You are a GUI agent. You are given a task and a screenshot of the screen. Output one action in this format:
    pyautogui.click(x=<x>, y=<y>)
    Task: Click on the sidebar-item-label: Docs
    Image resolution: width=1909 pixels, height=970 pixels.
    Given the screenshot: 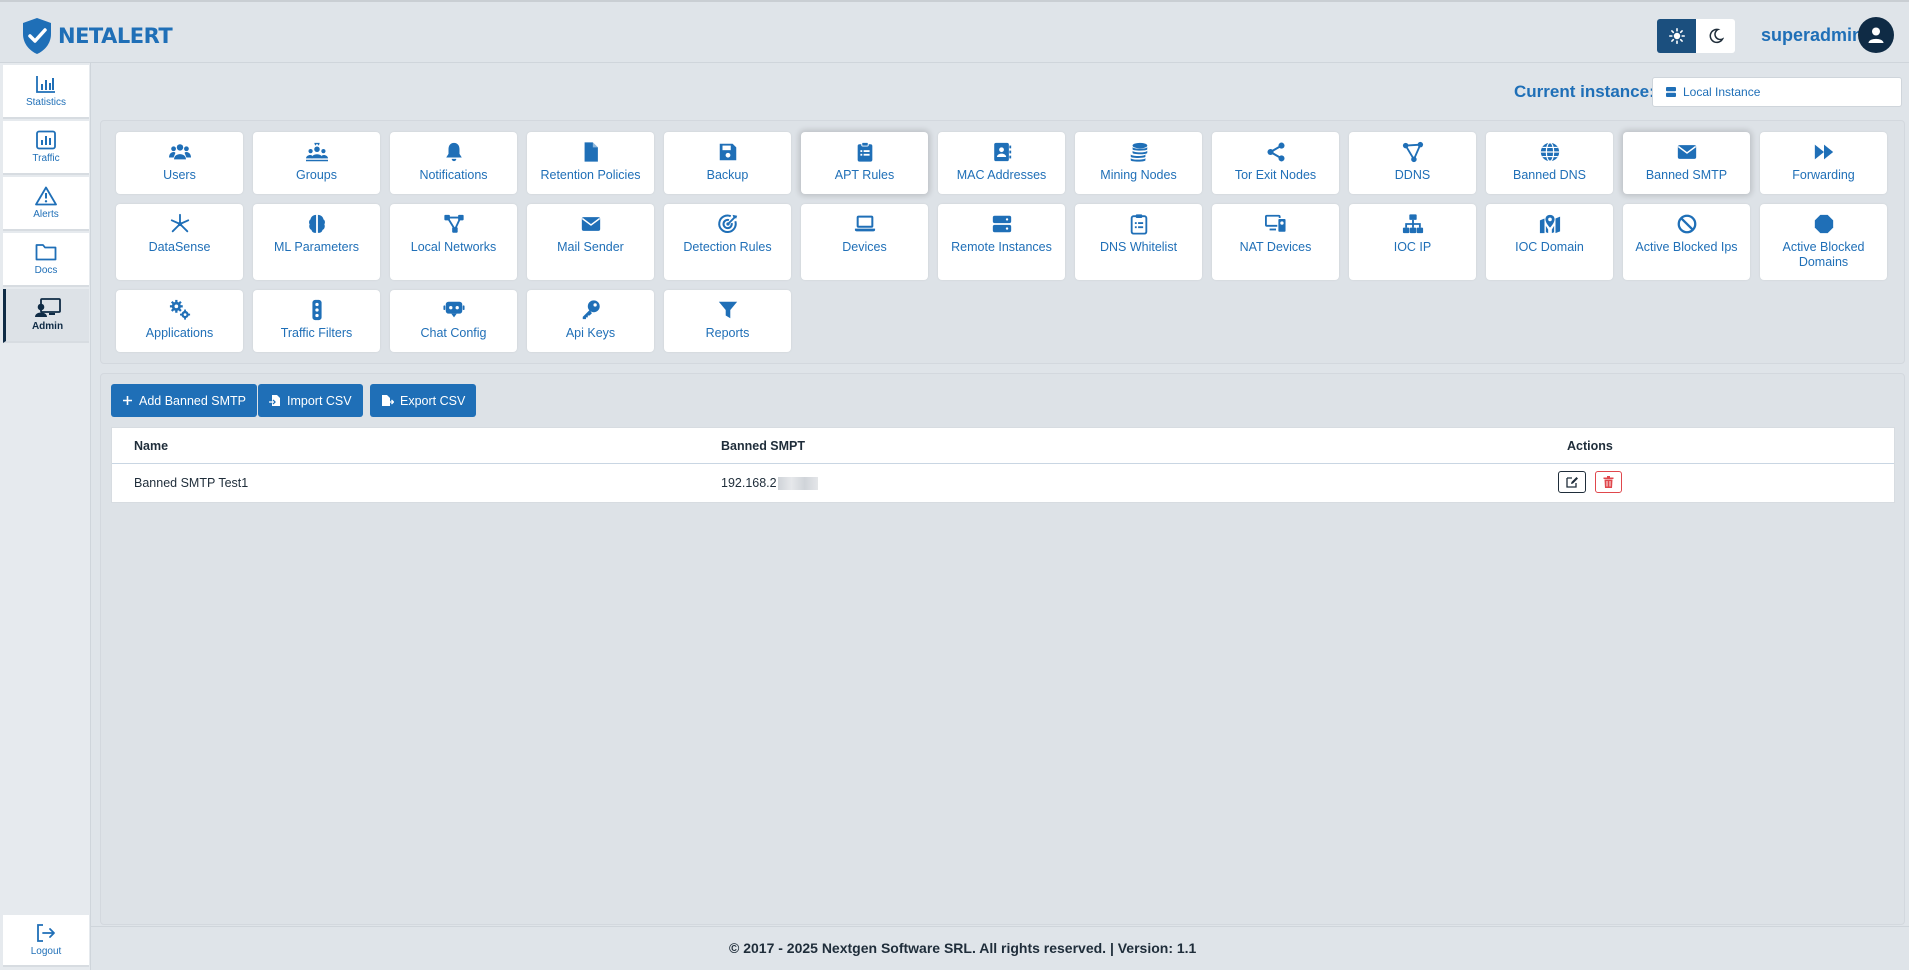 What is the action you would take?
    pyautogui.click(x=46, y=270)
    